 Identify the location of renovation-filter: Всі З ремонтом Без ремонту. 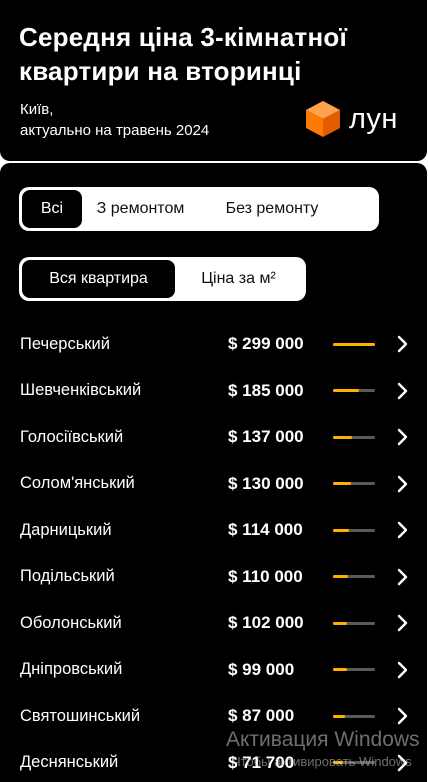
(199, 209).